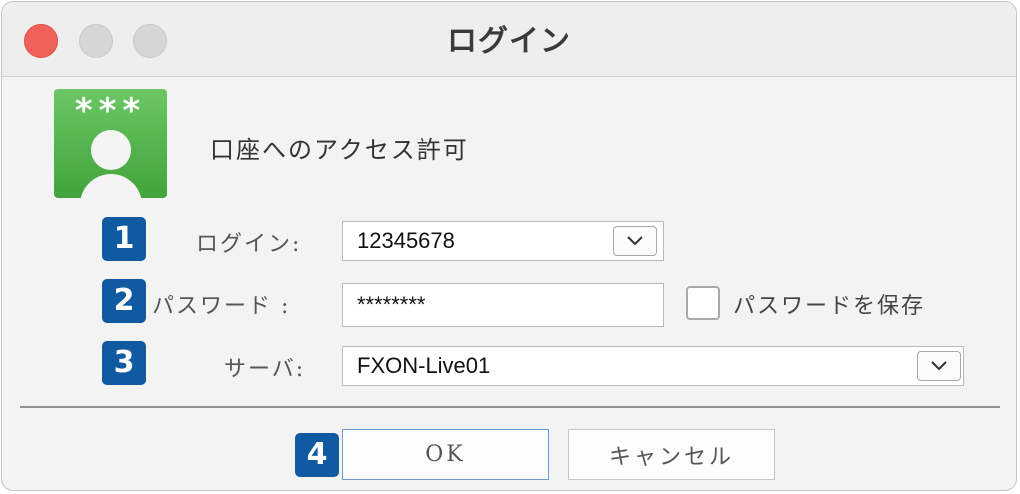 The image size is (1020, 494). I want to click on server-combobox: FXON-Live01, so click(653, 366).